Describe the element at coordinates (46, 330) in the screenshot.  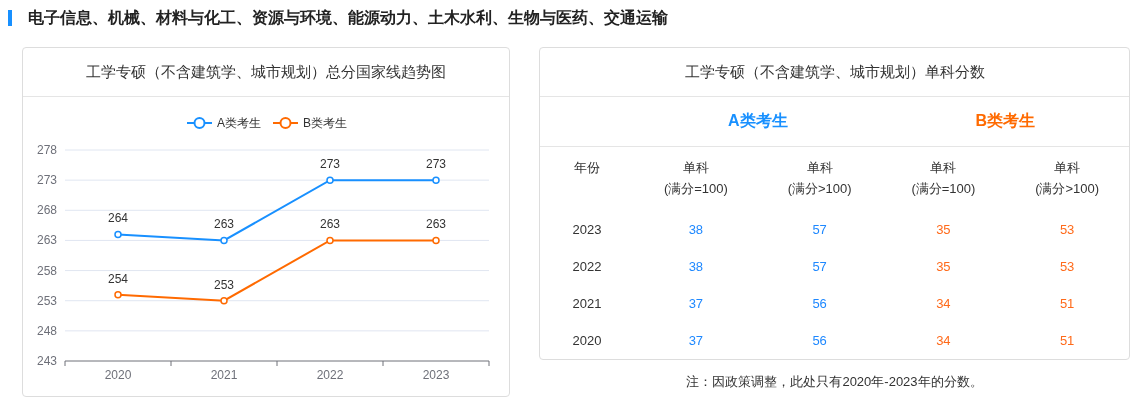
I see `y-axis-label: 248` at that location.